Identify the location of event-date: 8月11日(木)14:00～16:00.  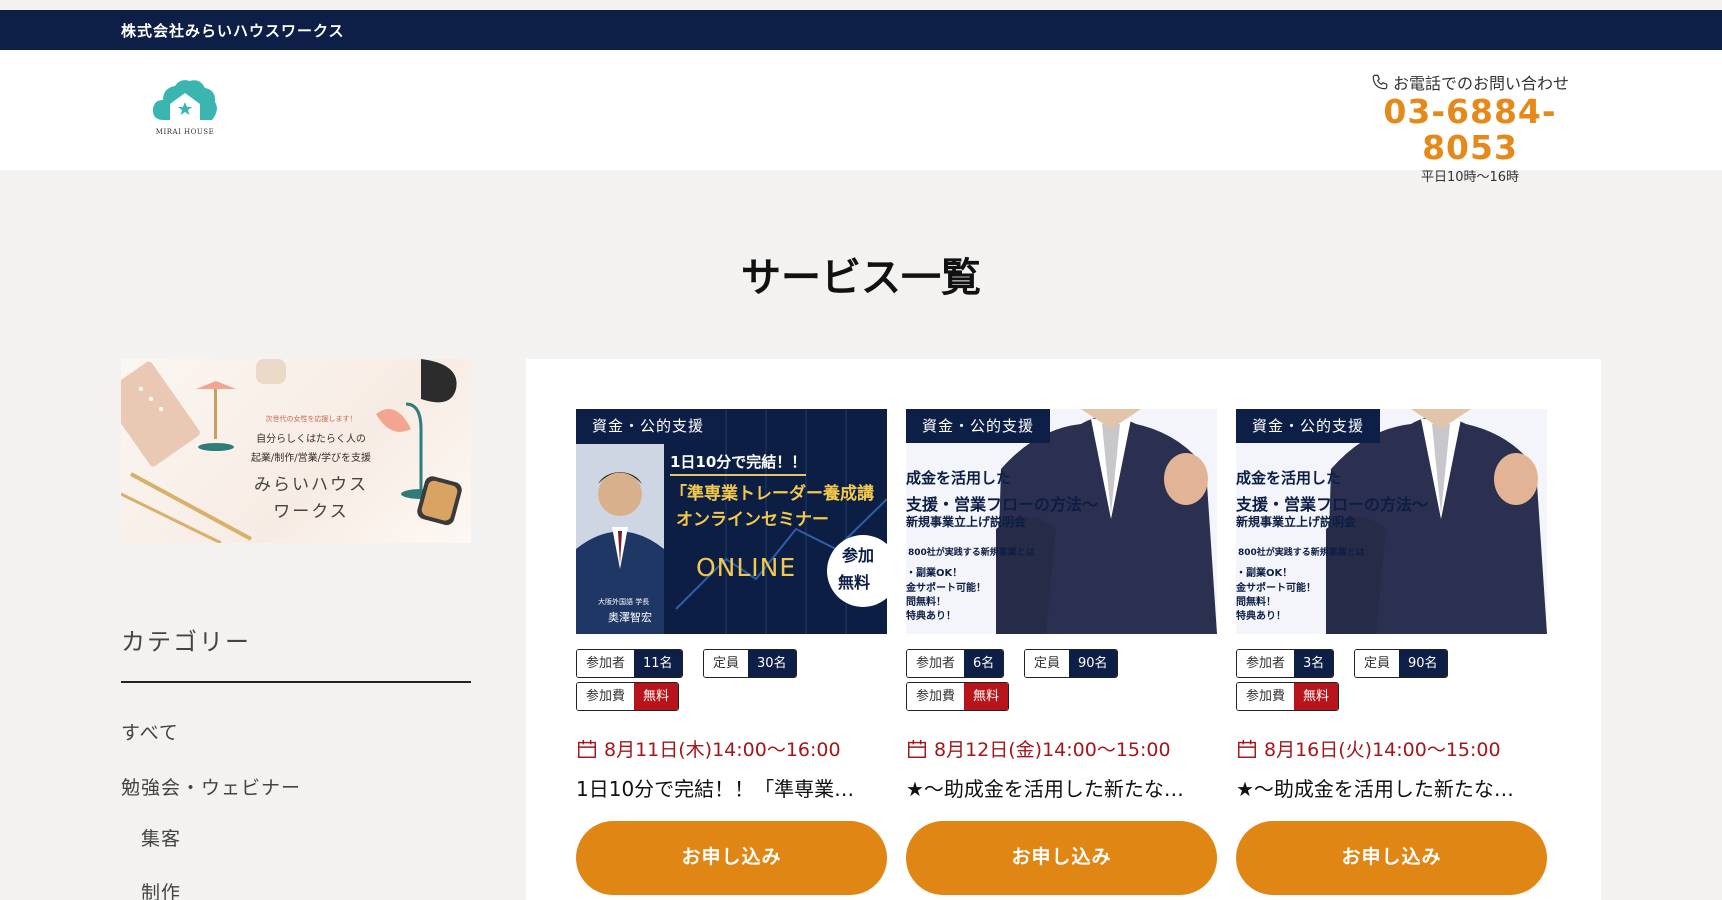
(708, 748).